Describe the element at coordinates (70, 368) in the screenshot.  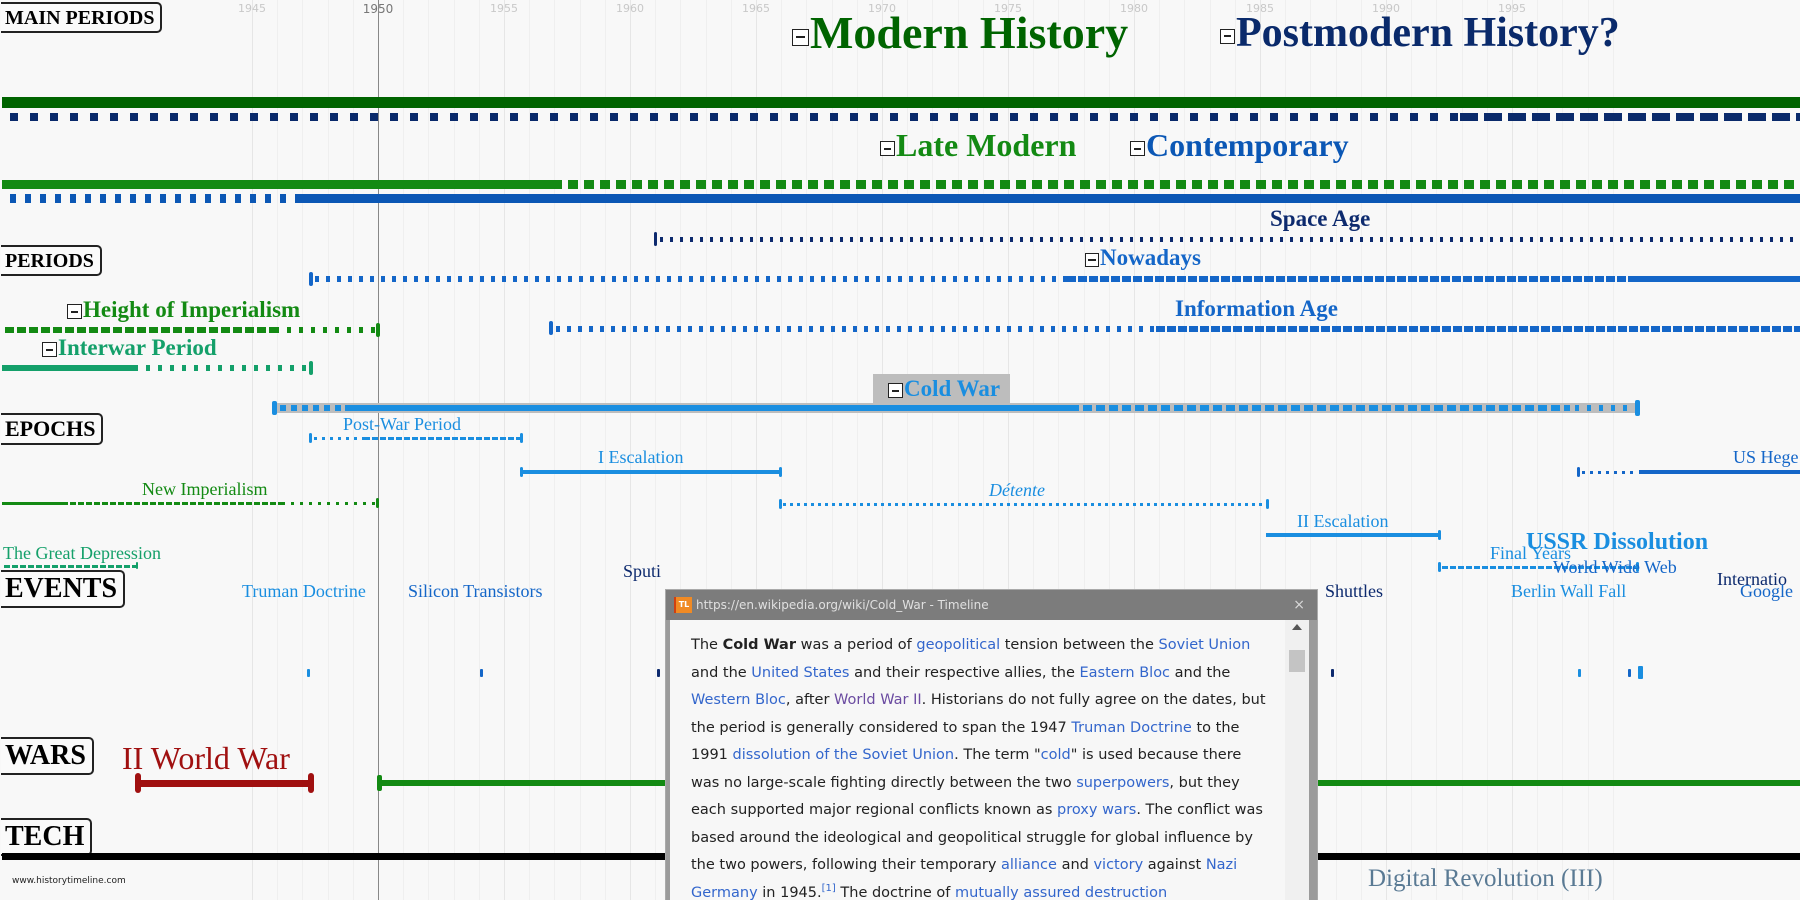
I see `interwar-period-bar-solid` at that location.